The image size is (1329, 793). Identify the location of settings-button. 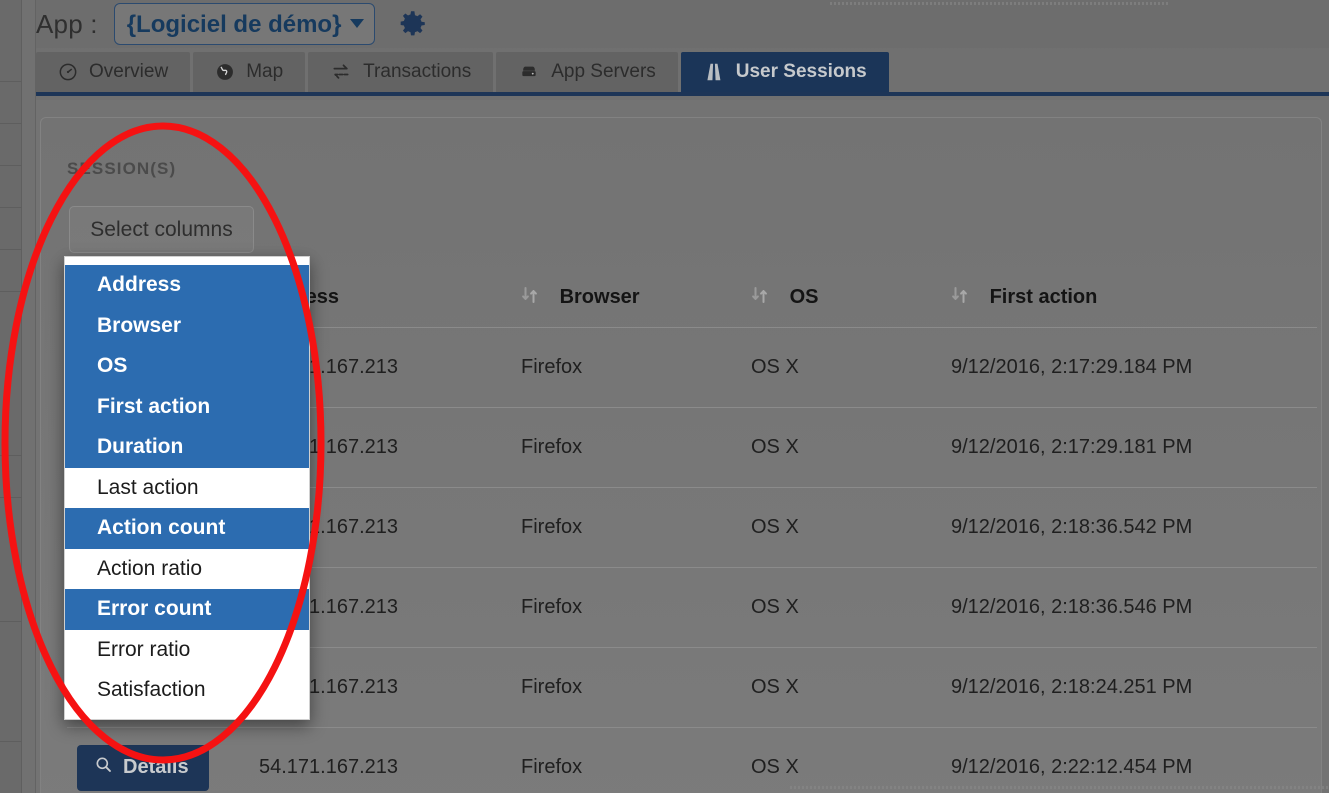
(412, 24).